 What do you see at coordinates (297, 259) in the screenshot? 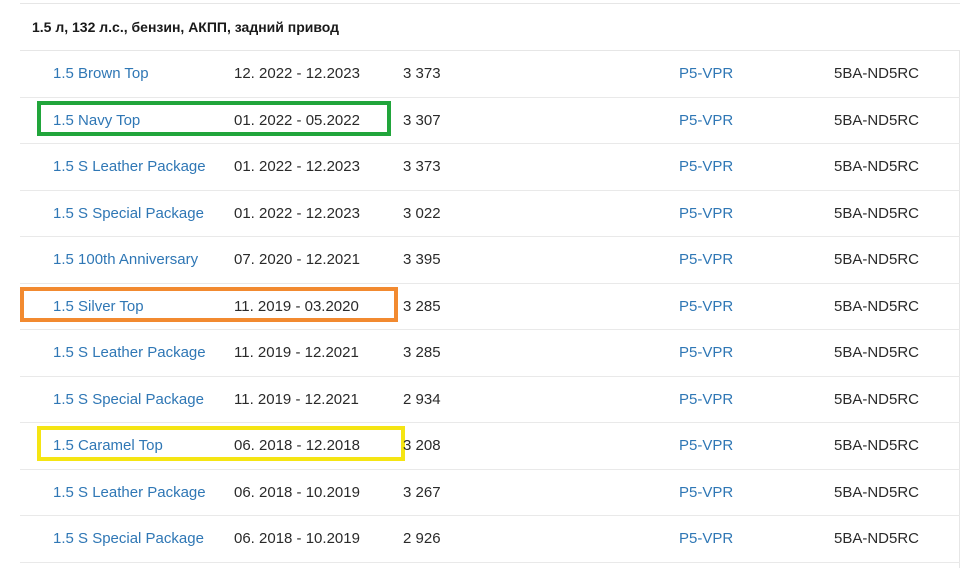
I see `production-dates: 07. 2020 - 12.2021` at bounding box center [297, 259].